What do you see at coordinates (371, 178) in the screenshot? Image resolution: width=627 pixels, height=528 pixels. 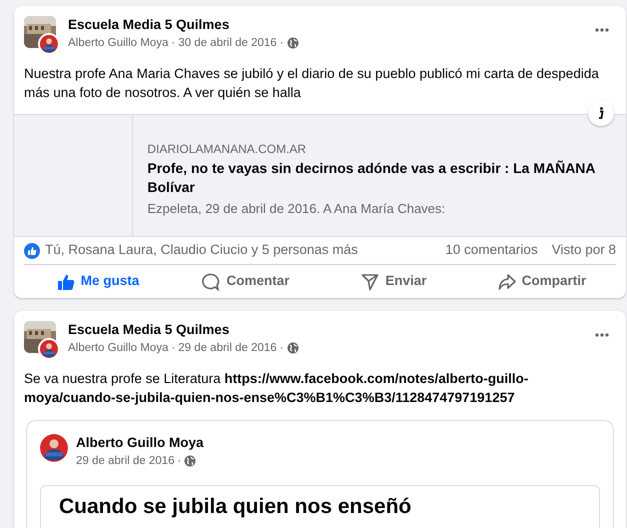 I see `link-title: Profe, no te vayas sin decirnos adónde vas a escribir : La MAÑANA Bolívar` at bounding box center [371, 178].